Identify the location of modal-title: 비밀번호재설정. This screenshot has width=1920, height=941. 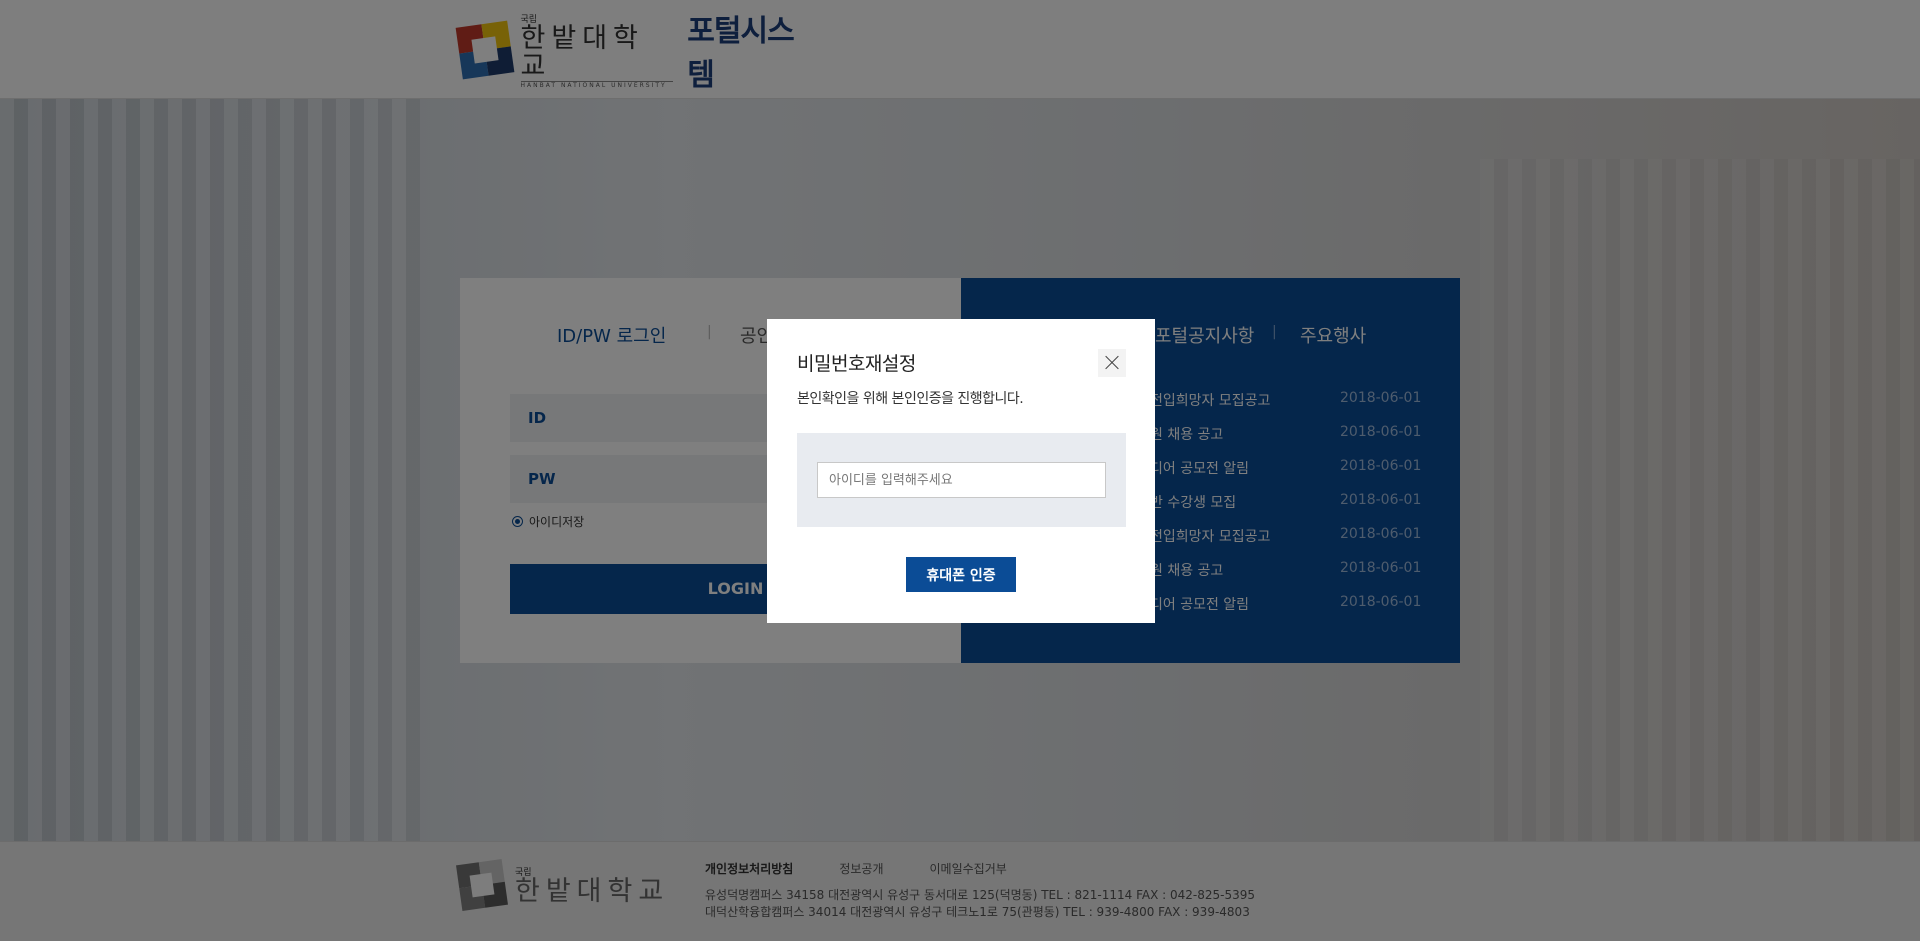
(856, 364).